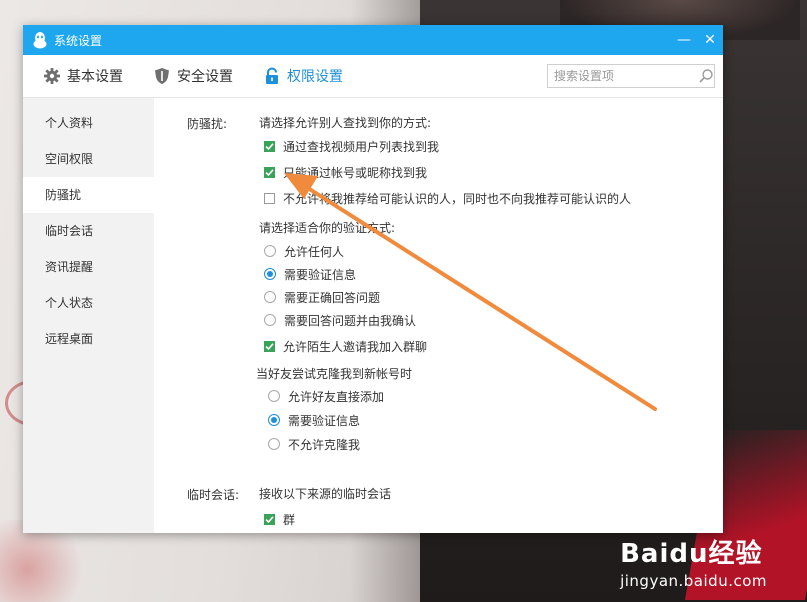 The width and height of the screenshot is (807, 602). Describe the element at coordinates (52, 76) in the screenshot. I see `gear-icon` at that location.